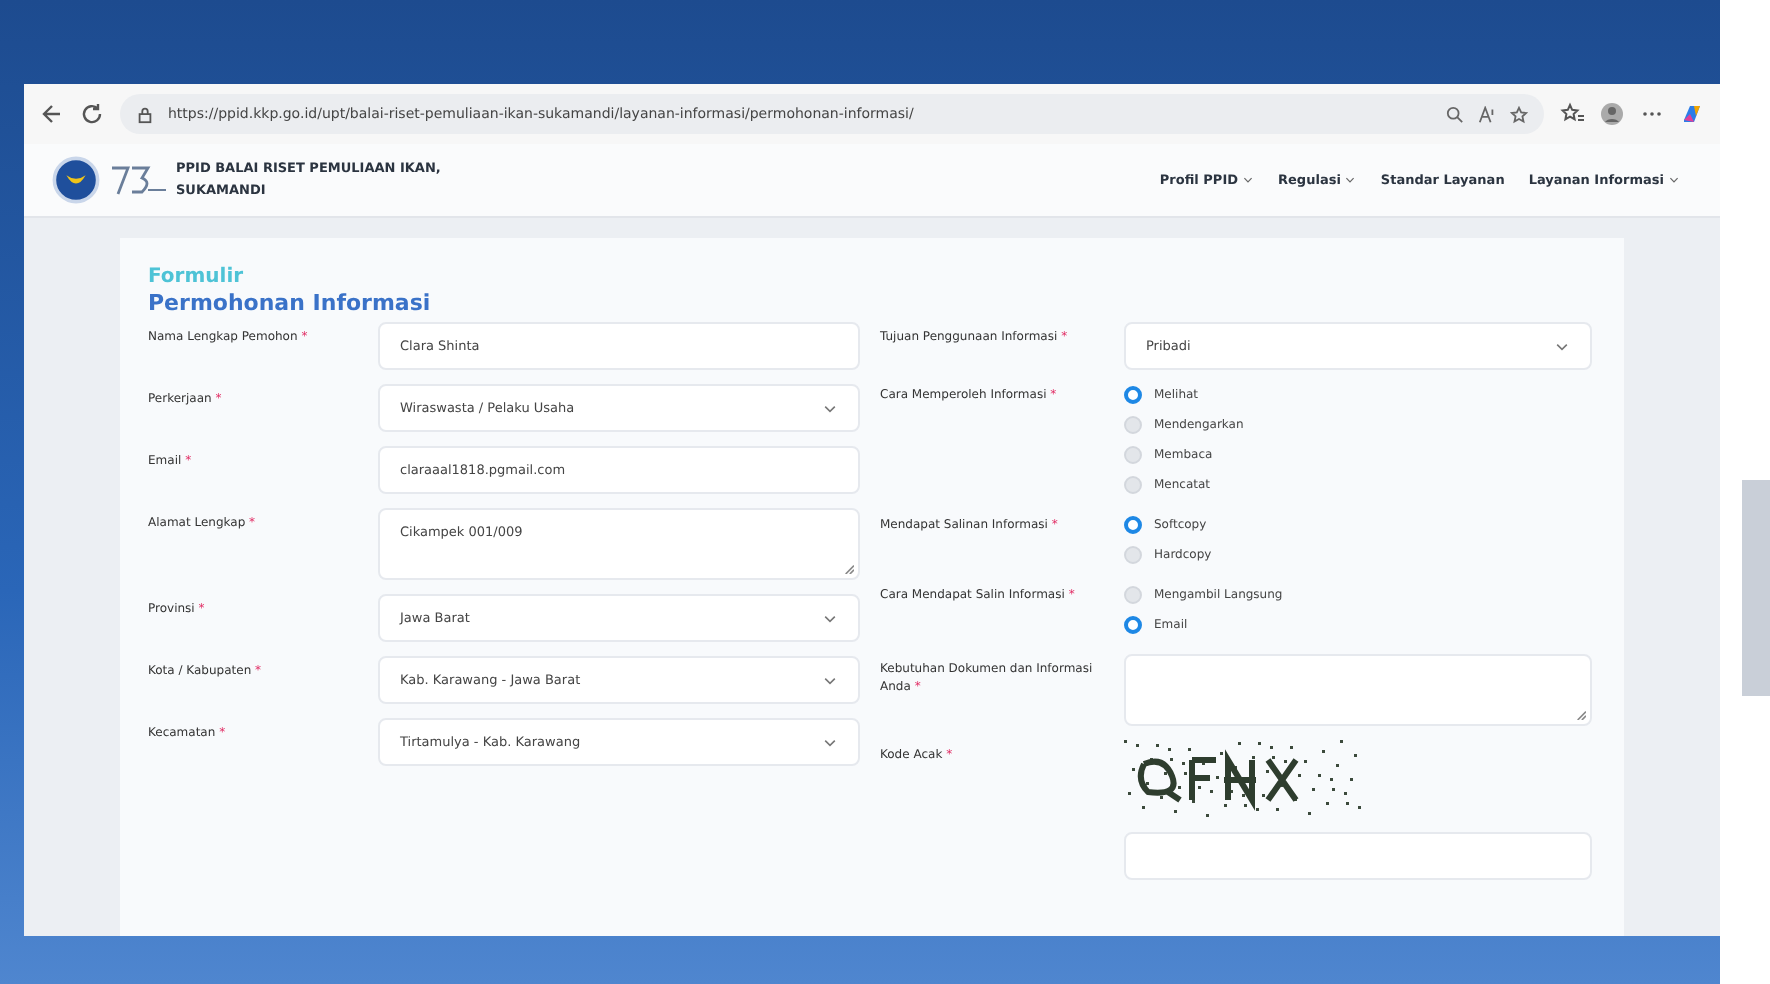 This screenshot has height=984, width=1770. I want to click on copilot-icon, so click(1692, 114).